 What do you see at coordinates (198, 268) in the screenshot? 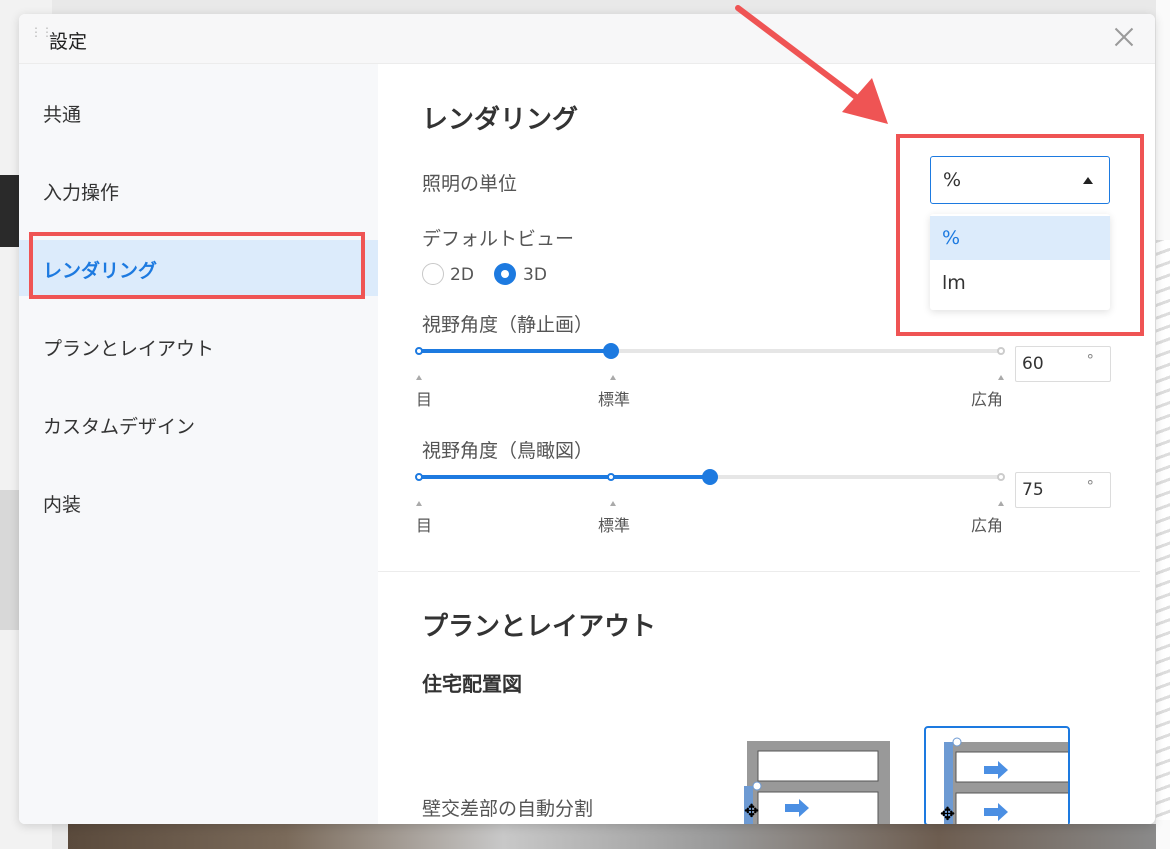
I see `sidebar-item-rendering: レンダリング` at bounding box center [198, 268].